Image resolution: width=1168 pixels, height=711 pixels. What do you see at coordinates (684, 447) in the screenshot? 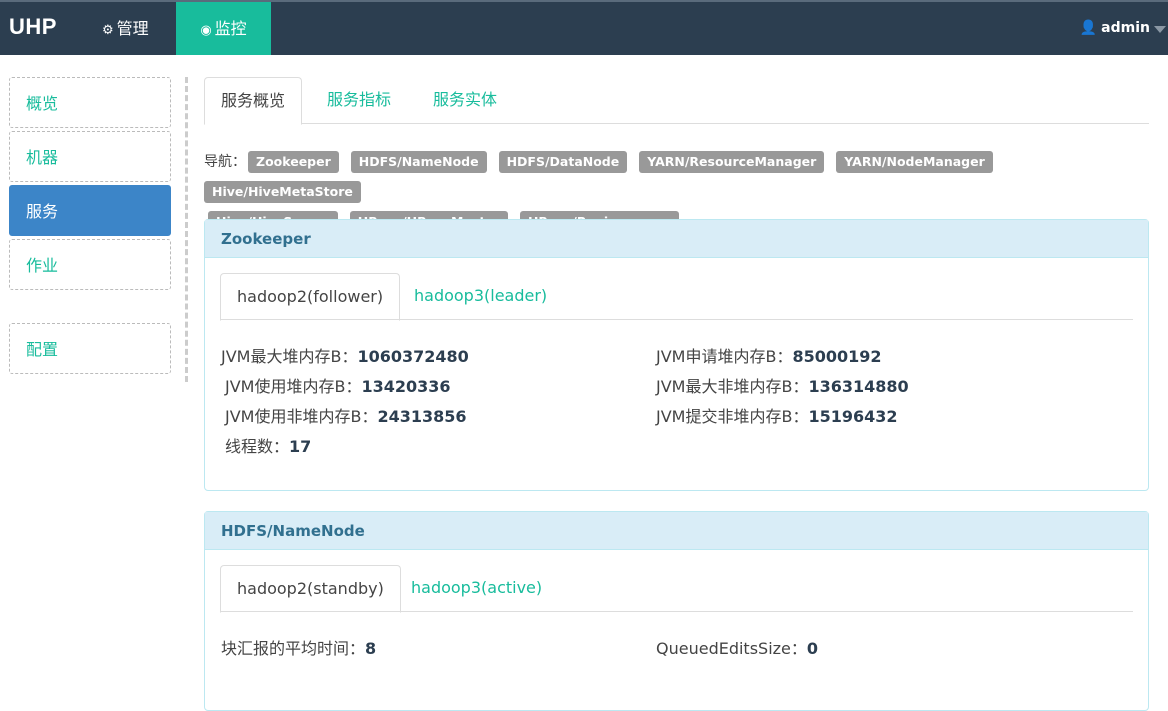
I see `metric-row: 线程数：17` at bounding box center [684, 447].